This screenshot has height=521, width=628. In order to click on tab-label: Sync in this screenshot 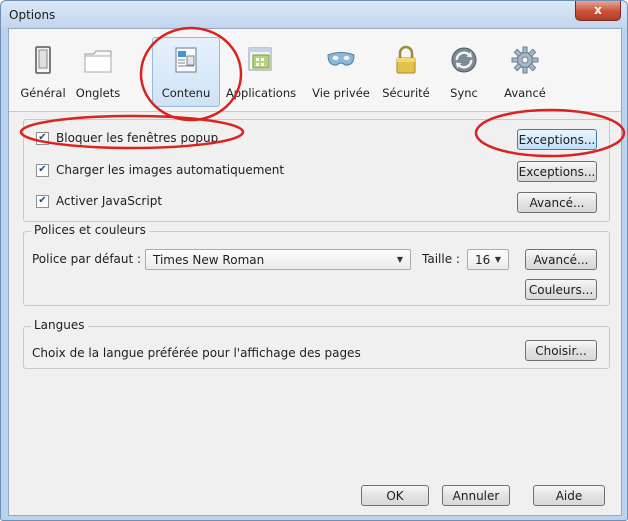, I will do `click(464, 93)`.